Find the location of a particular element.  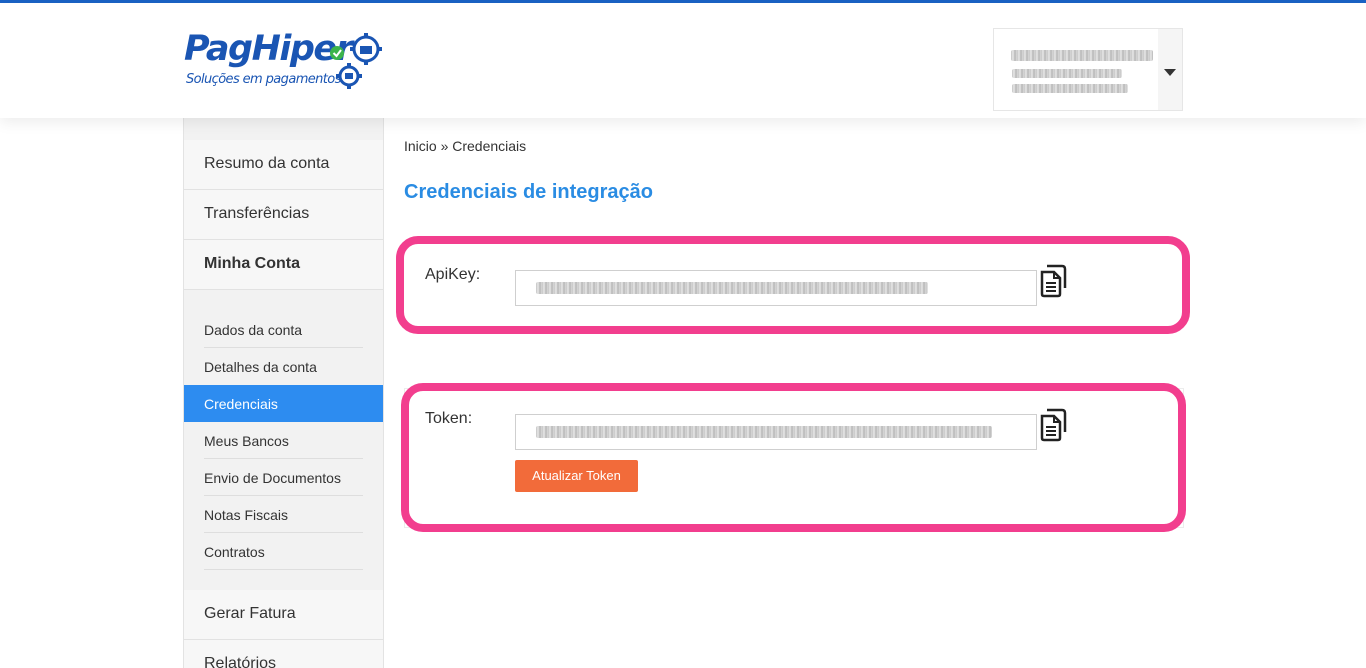

redacted-user-name is located at coordinates (1082, 55).